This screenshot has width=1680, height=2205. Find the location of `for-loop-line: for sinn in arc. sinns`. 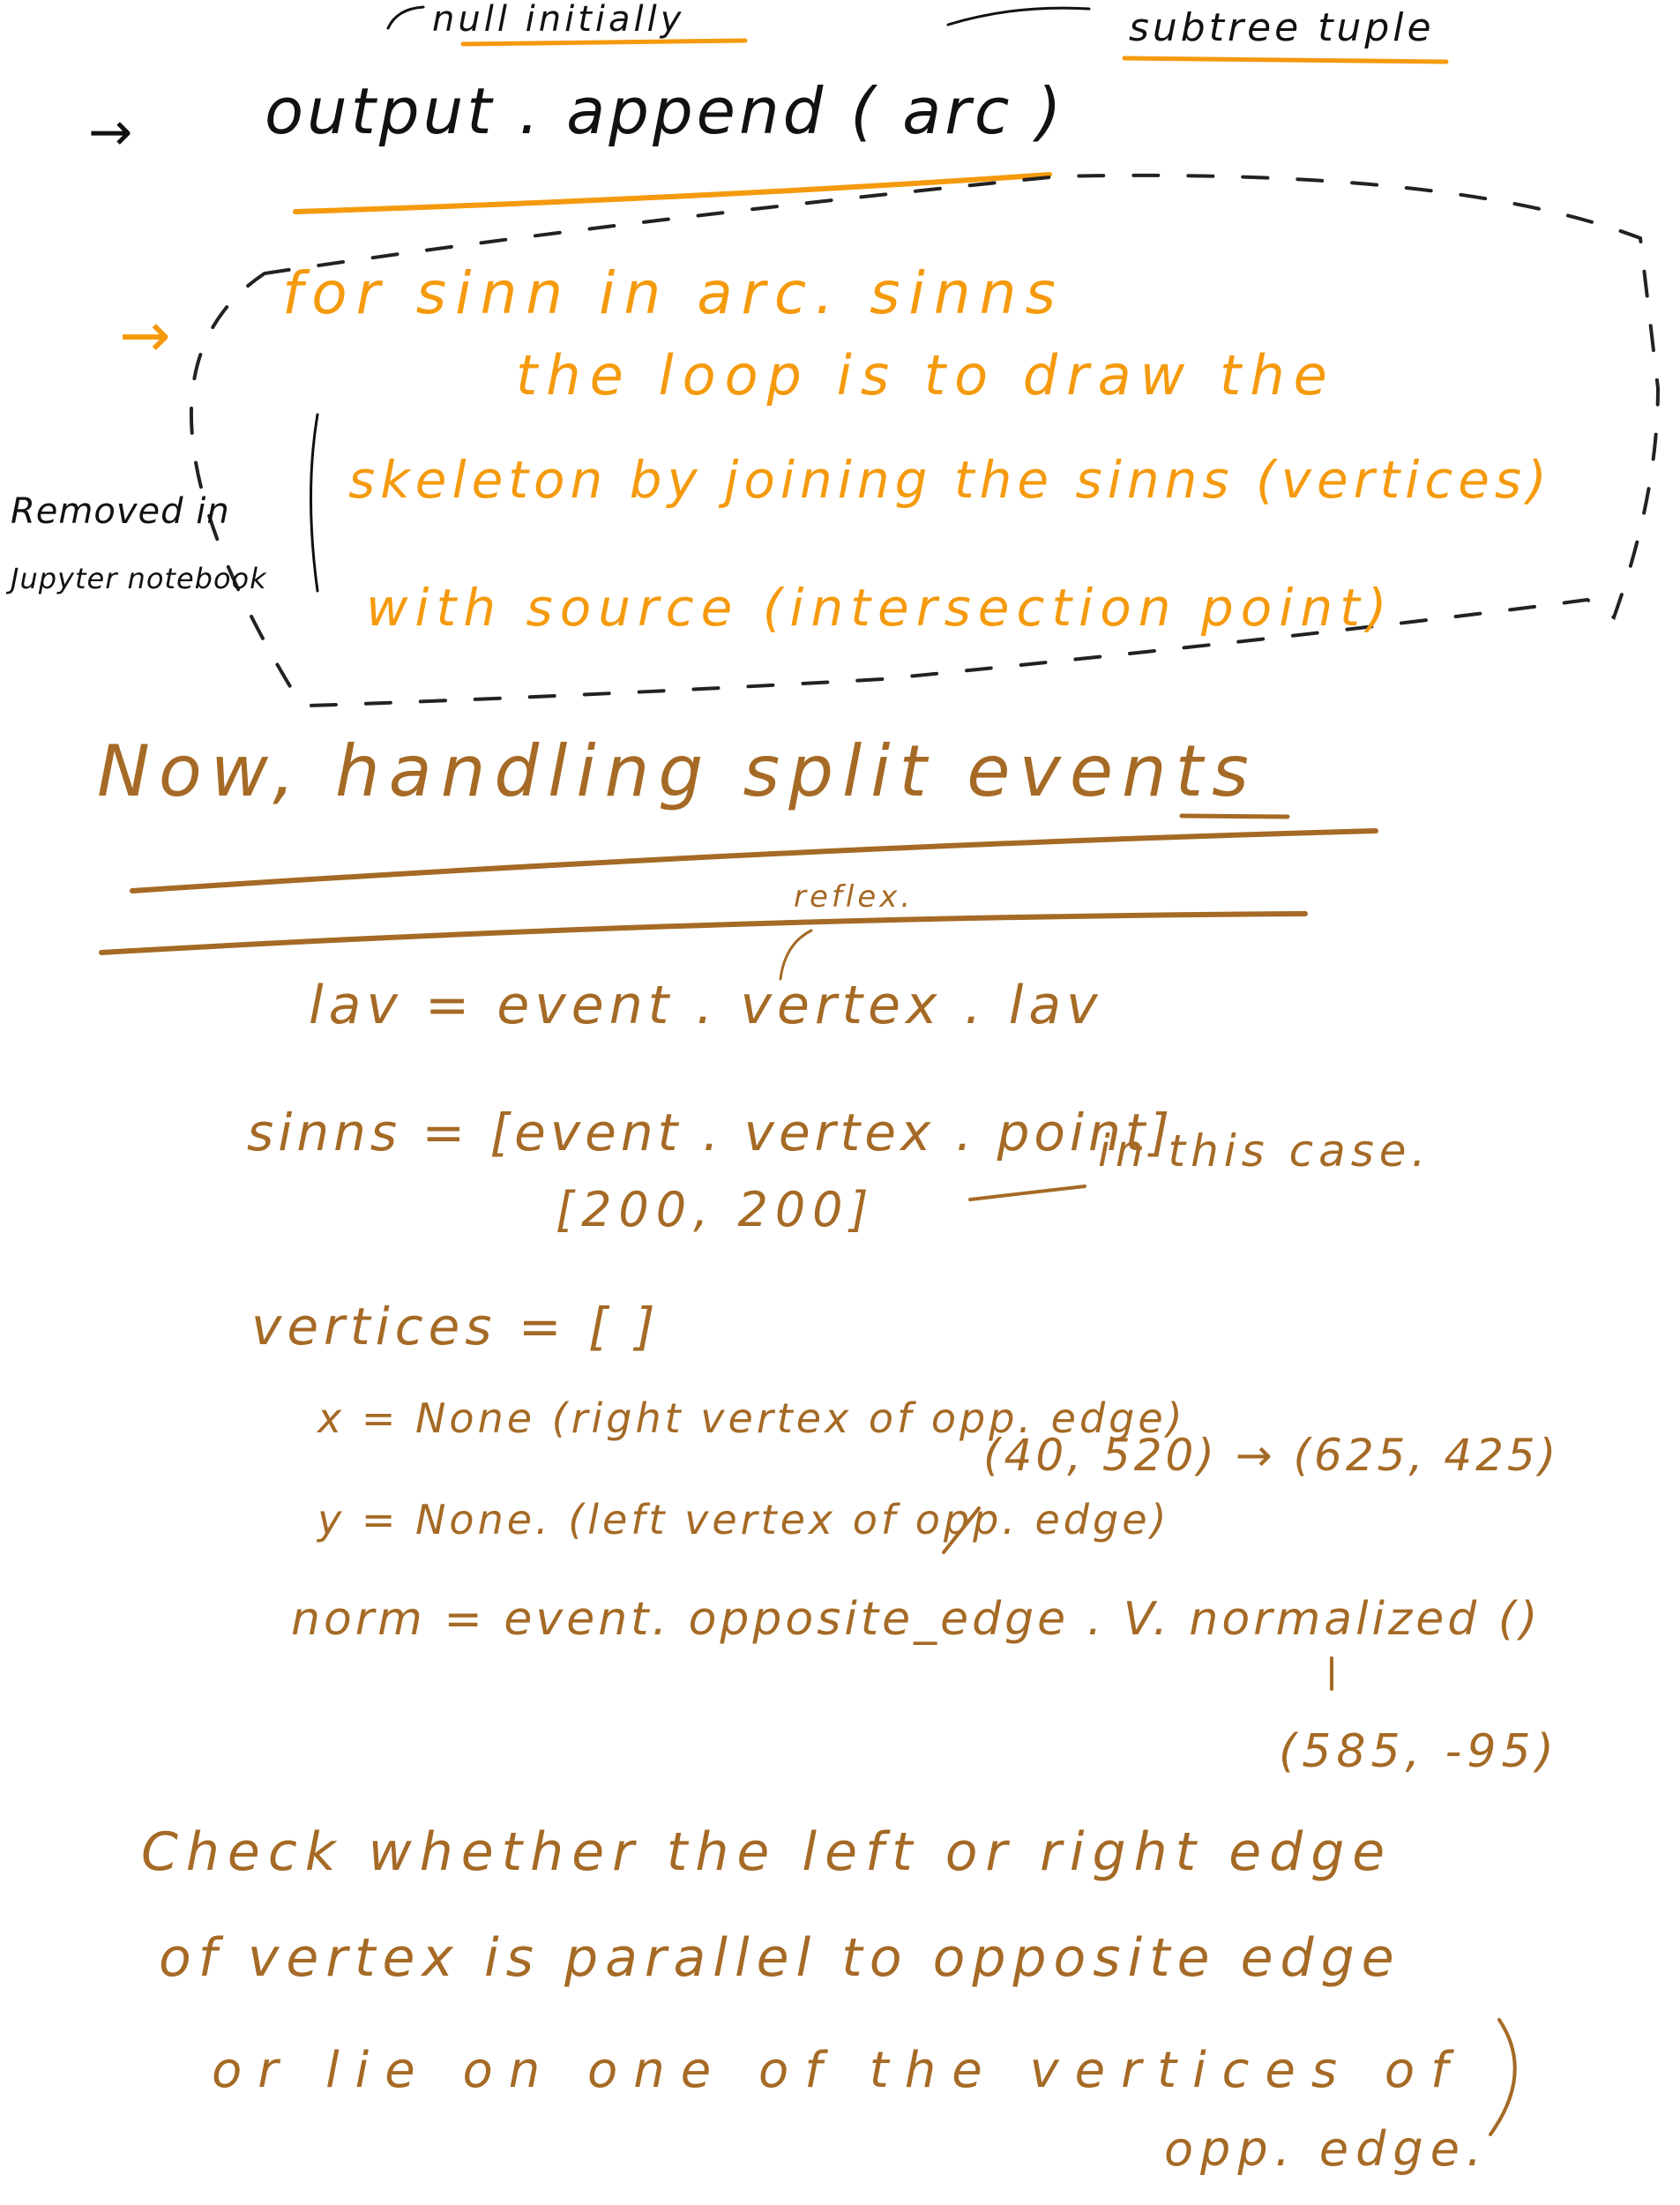

for-loop-line: for sinn in arc. sinns is located at coordinates (673, 293).